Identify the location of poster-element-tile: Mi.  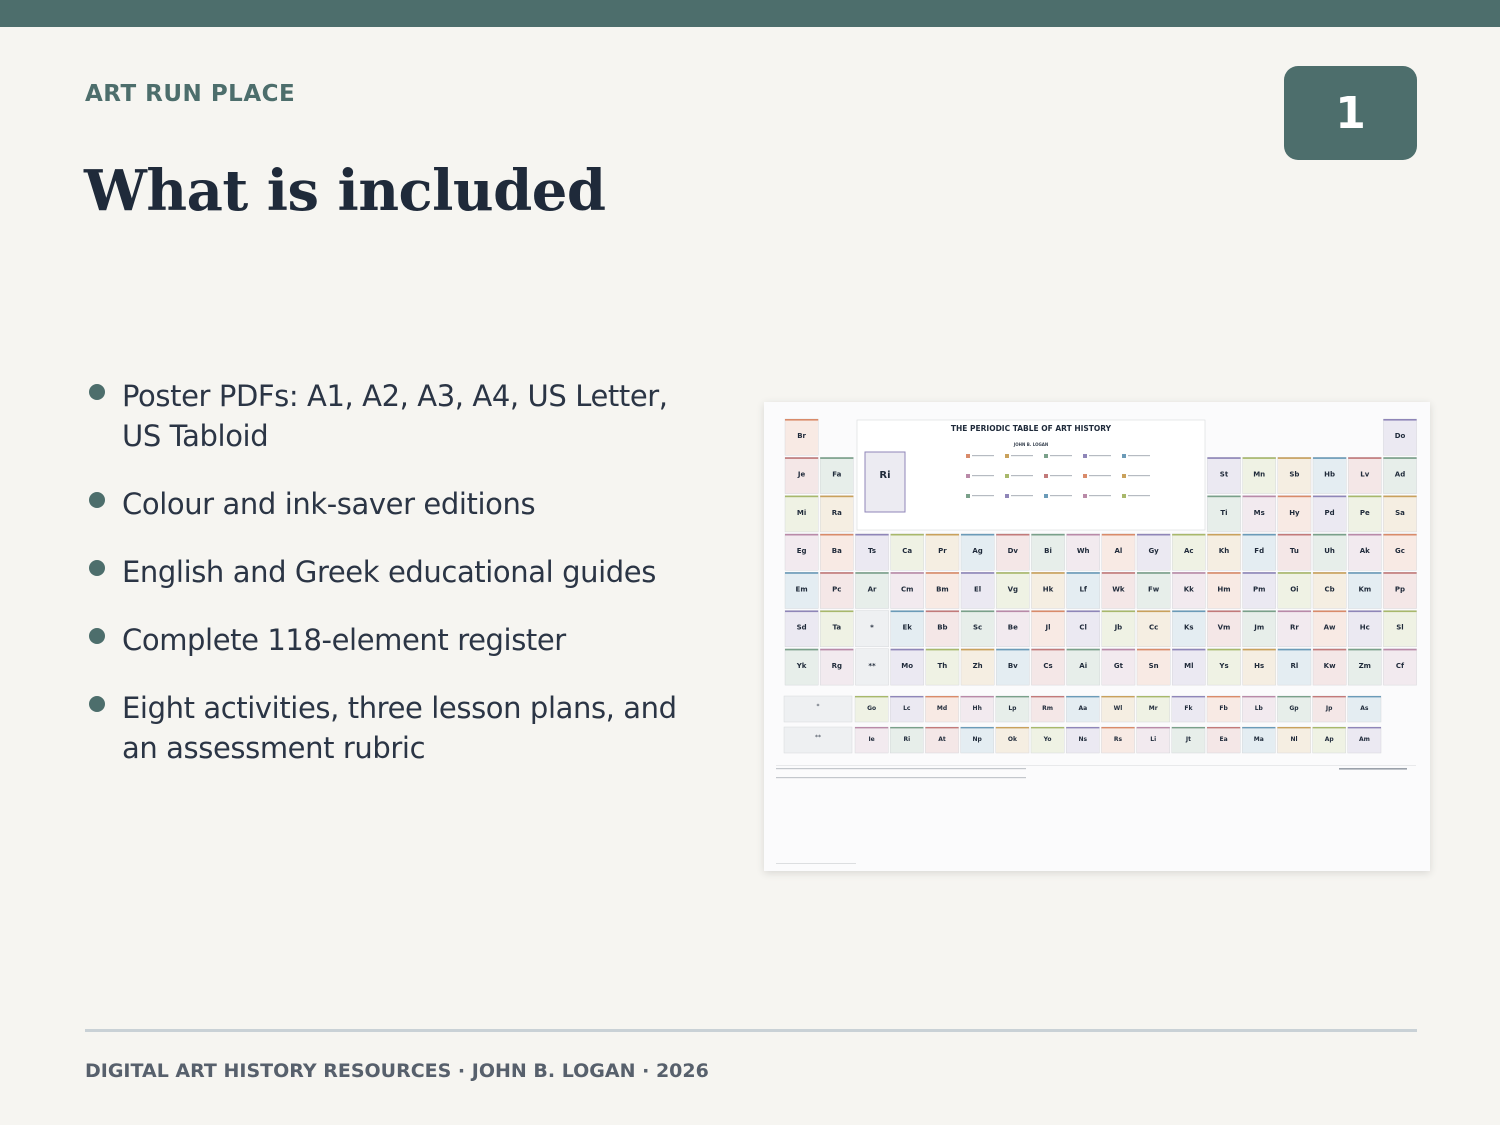
(801, 514).